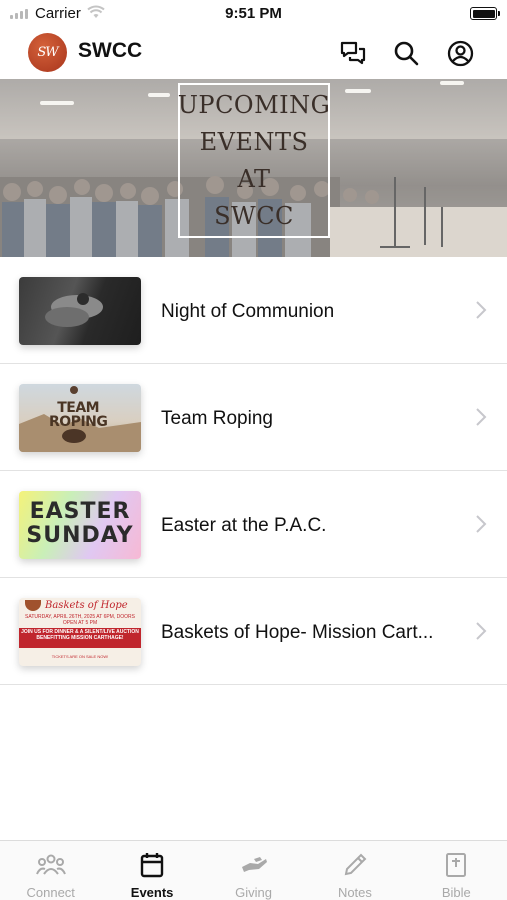 This screenshot has width=507, height=900. I want to click on pencil-icon, so click(355, 865).